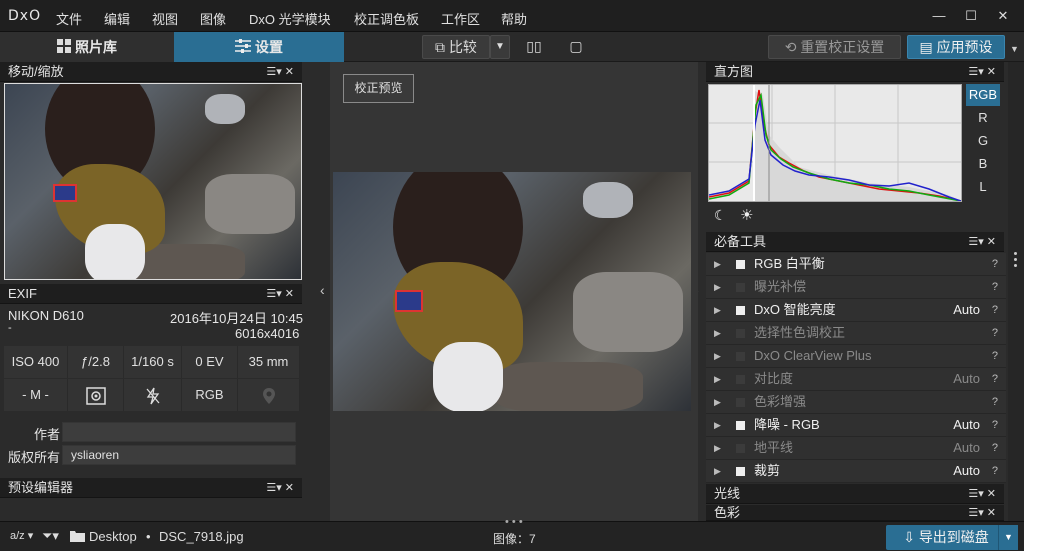  Describe the element at coordinates (576, 47) in the screenshot. I see `fullscreen-button: ▢` at that location.